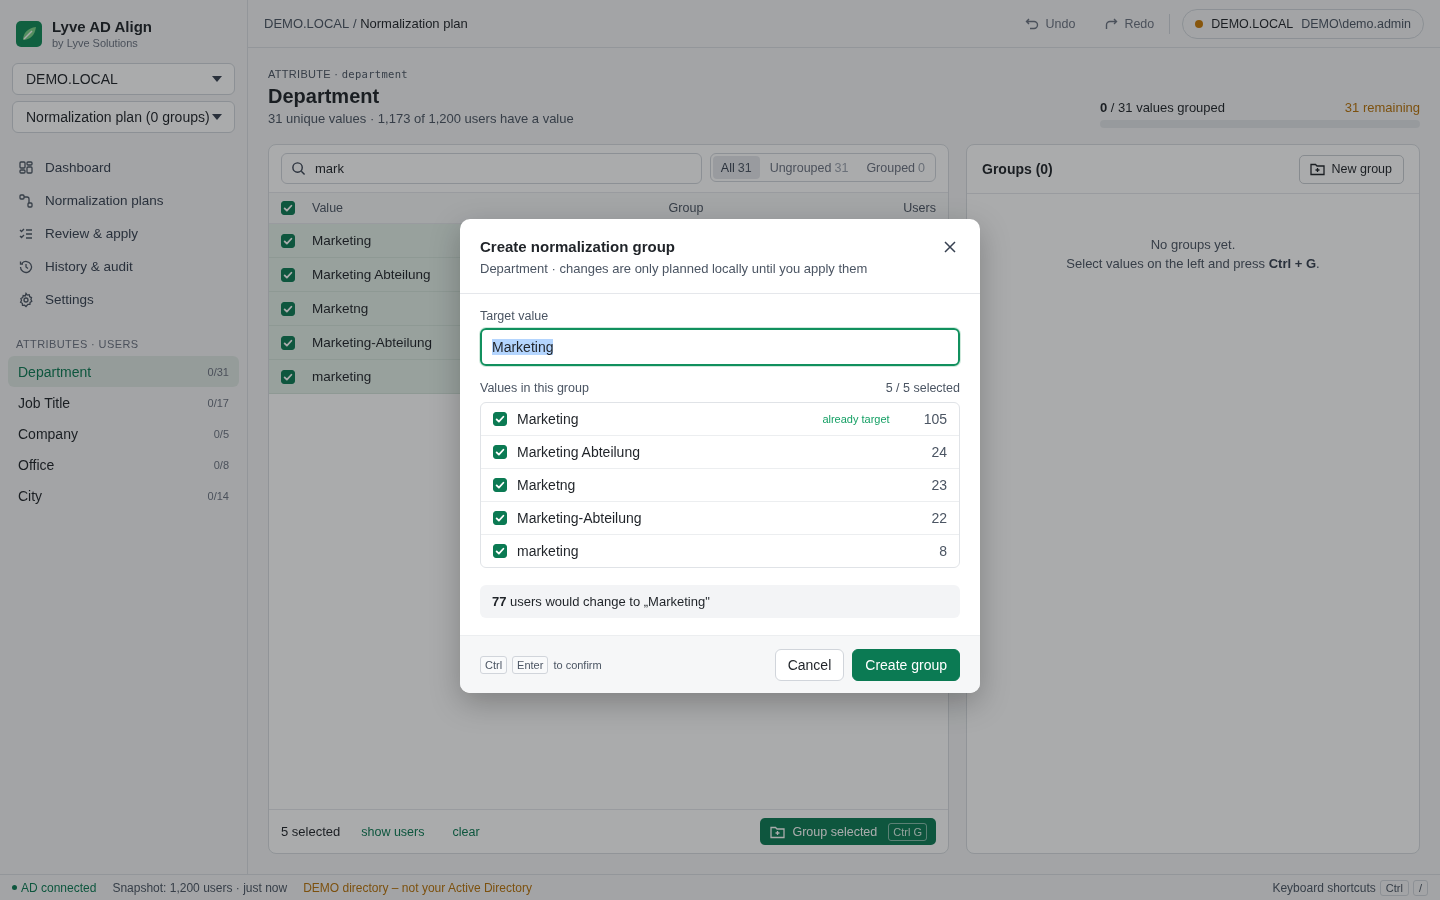 This screenshot has width=1440, height=900. What do you see at coordinates (123, 79) in the screenshot?
I see `domain-select: DEMO.LOCAL` at bounding box center [123, 79].